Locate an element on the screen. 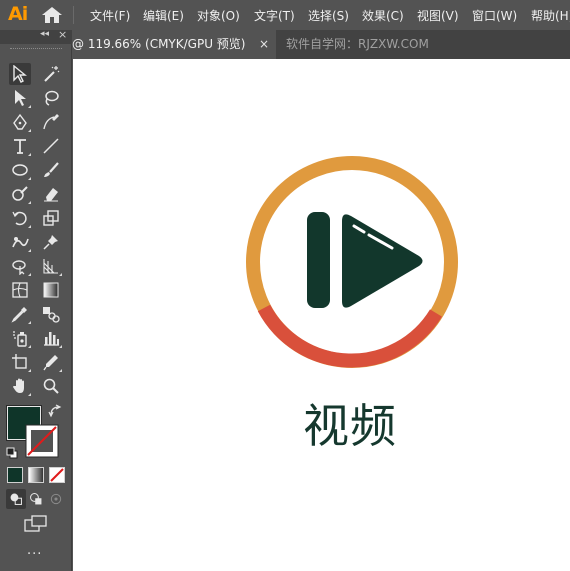 Image resolution: width=570 pixels, height=571 pixels. panel-grip is located at coordinates (36, 49).